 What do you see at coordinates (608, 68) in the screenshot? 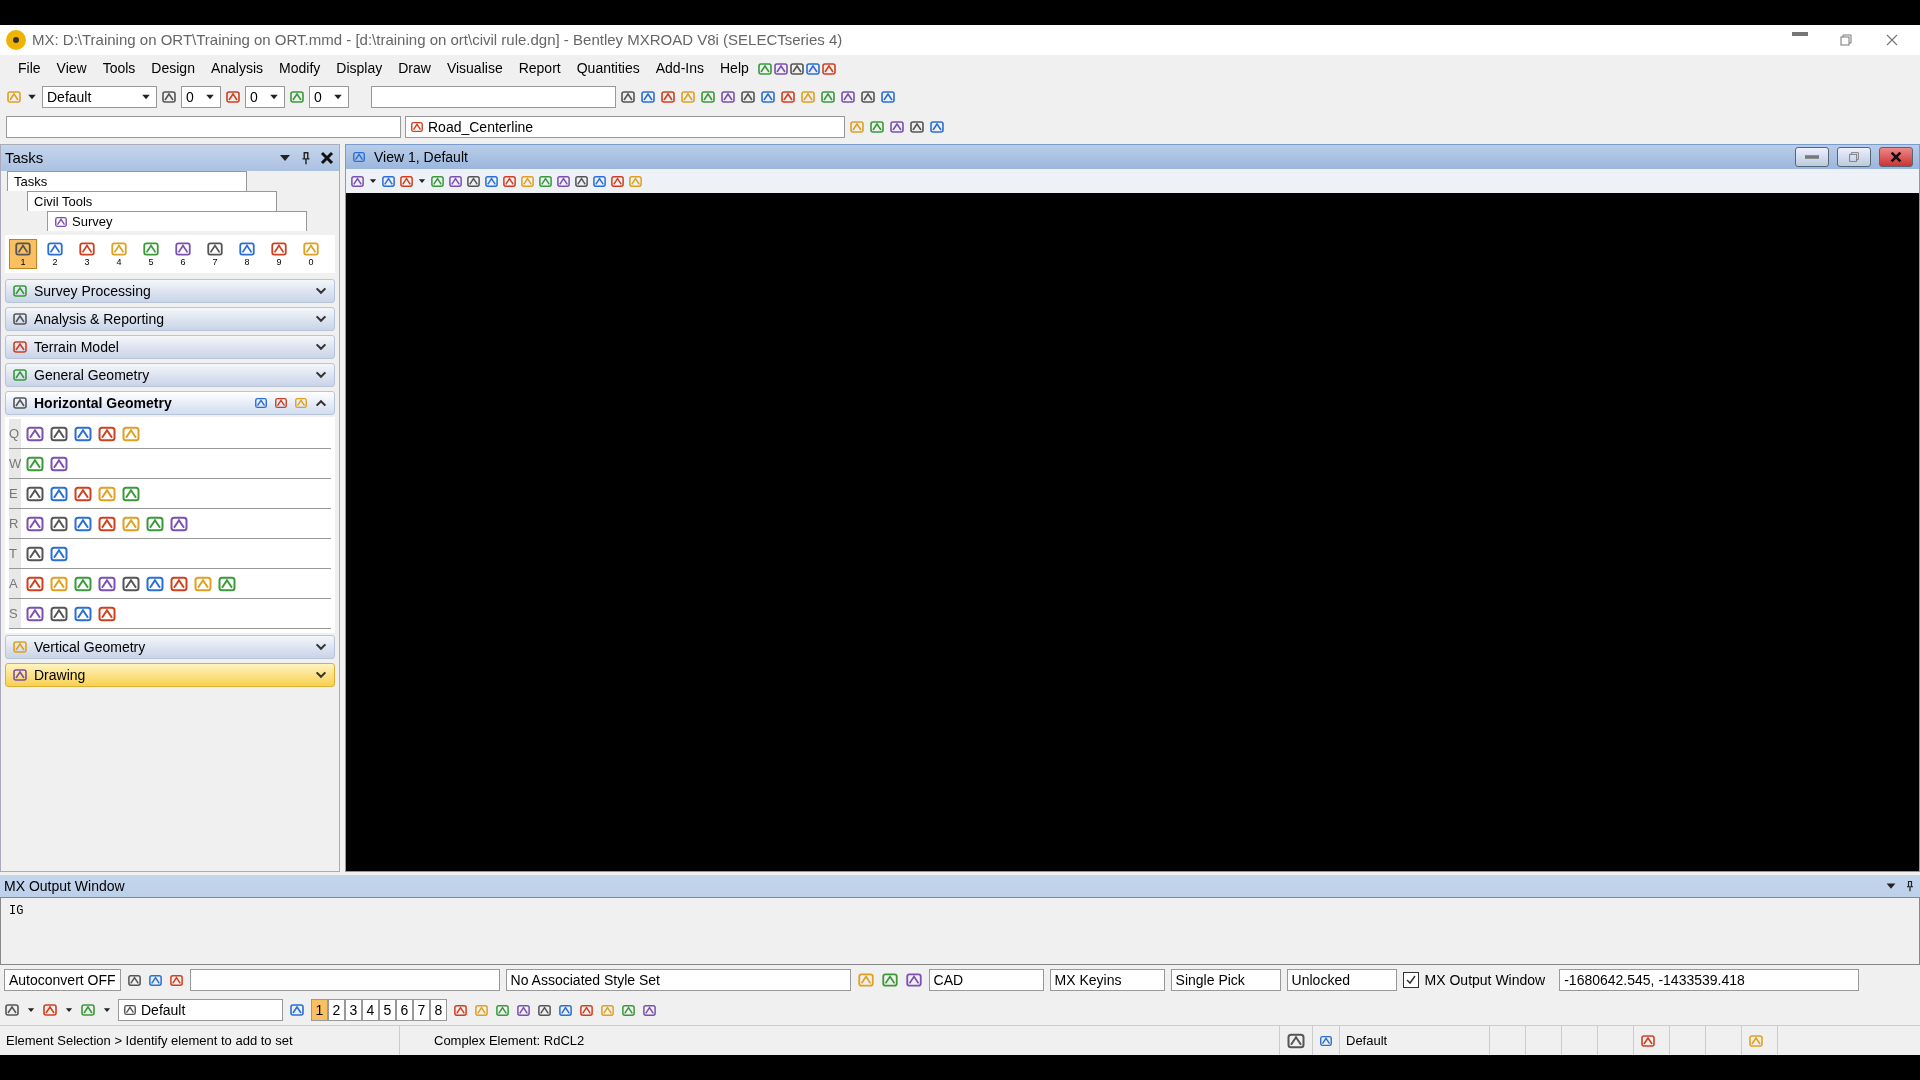
I see `menu-item: Quantities` at bounding box center [608, 68].